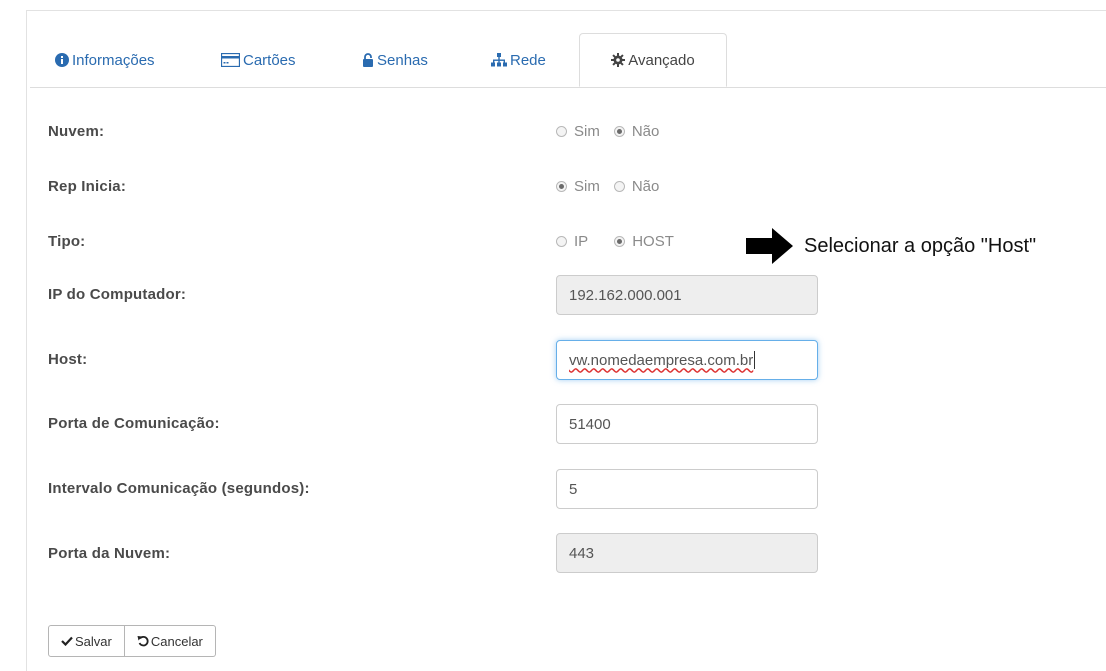  Describe the element at coordinates (269, 60) in the screenshot. I see `tab-label: Cartões` at that location.